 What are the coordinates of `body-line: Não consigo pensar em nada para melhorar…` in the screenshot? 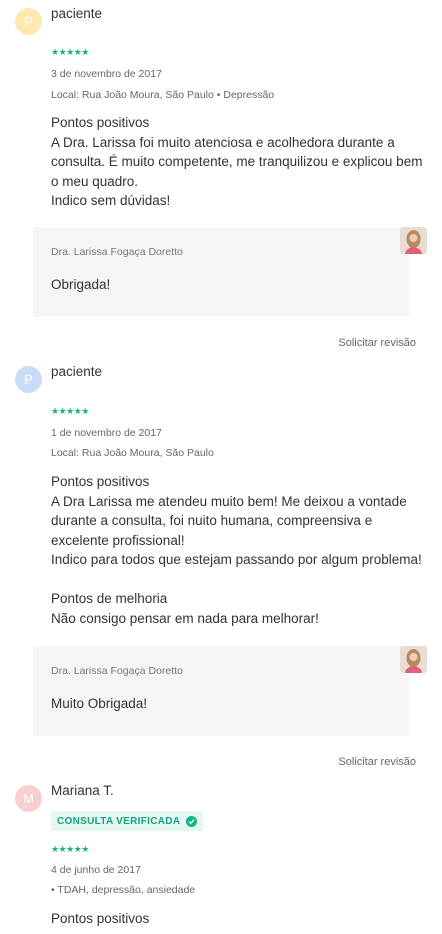 It's located at (185, 618).